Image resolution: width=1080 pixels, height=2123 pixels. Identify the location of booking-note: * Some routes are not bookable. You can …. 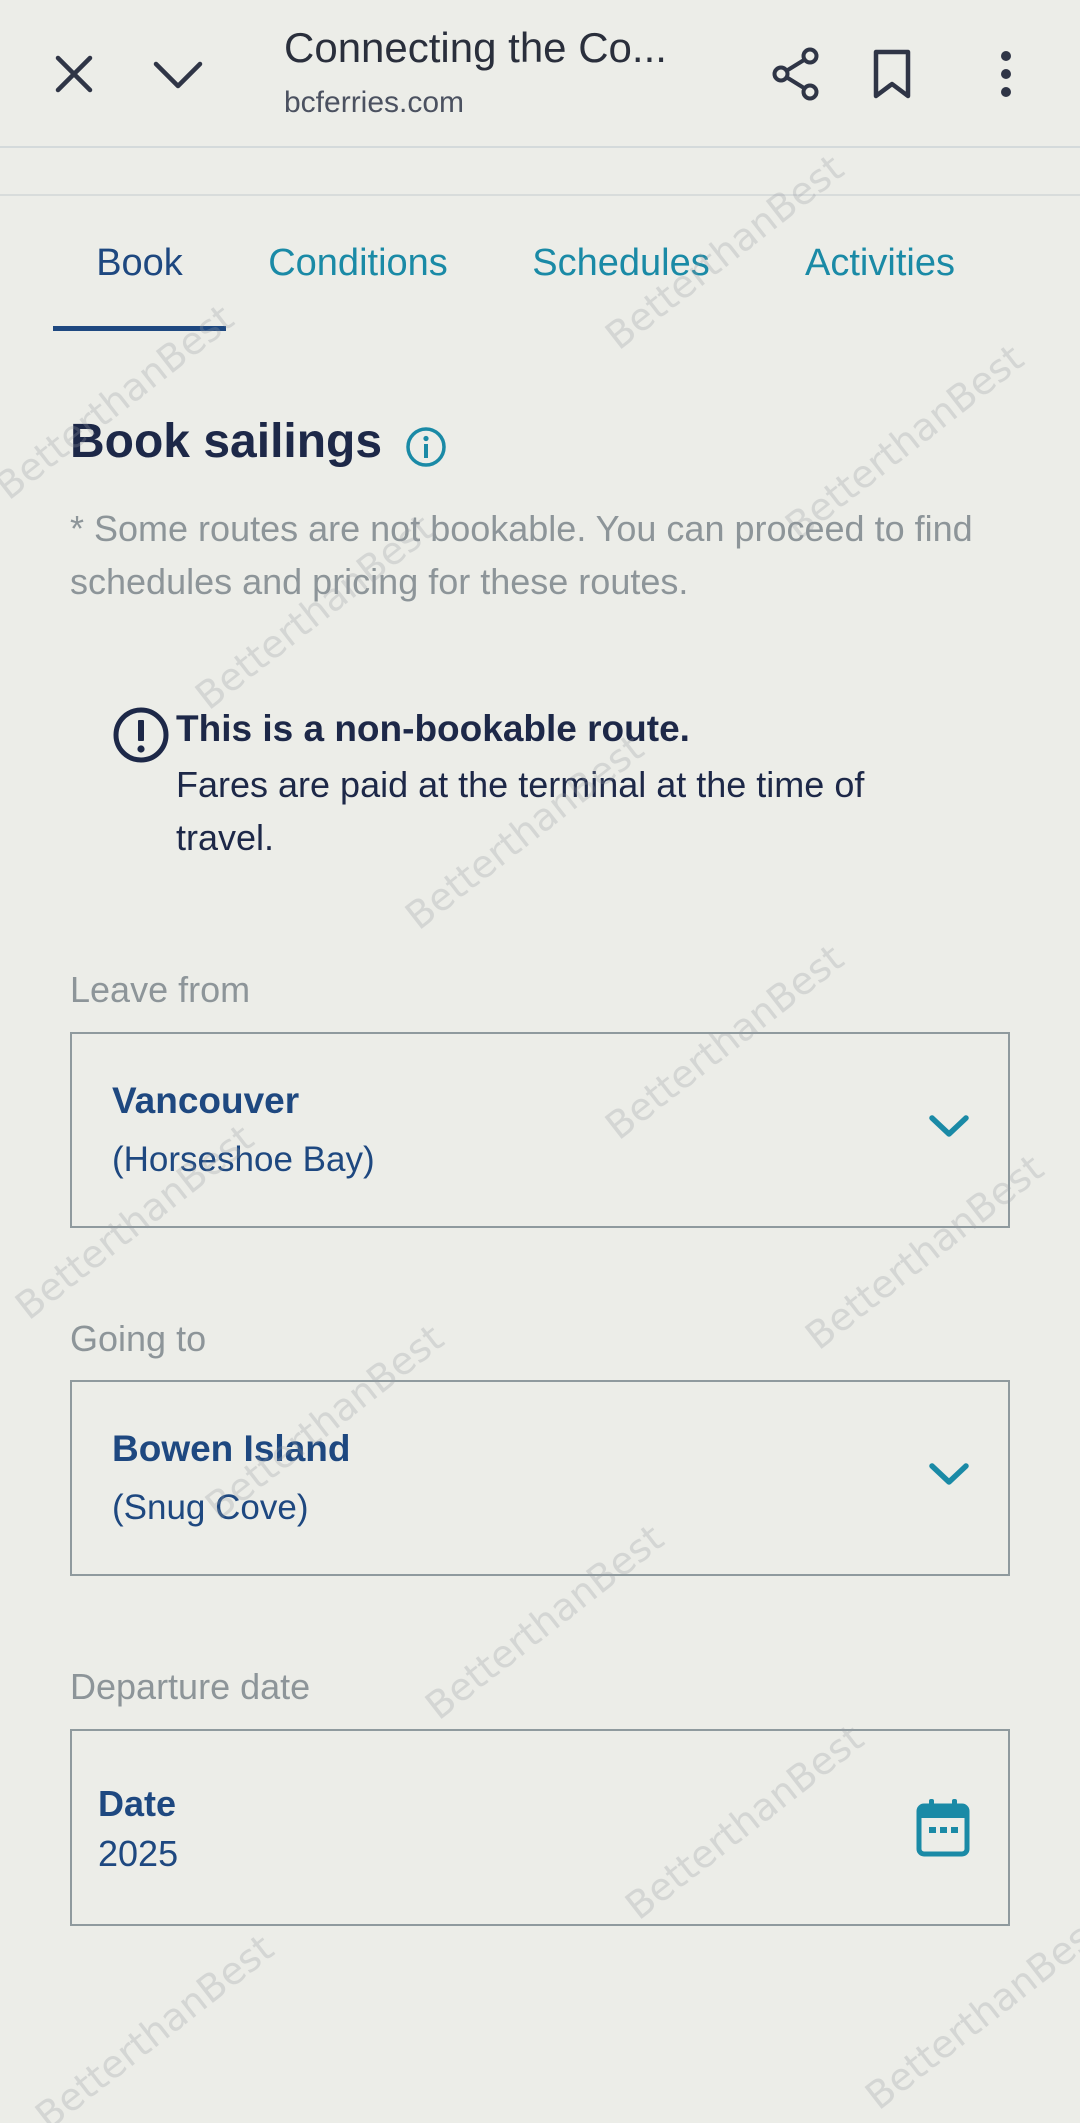
(521, 555).